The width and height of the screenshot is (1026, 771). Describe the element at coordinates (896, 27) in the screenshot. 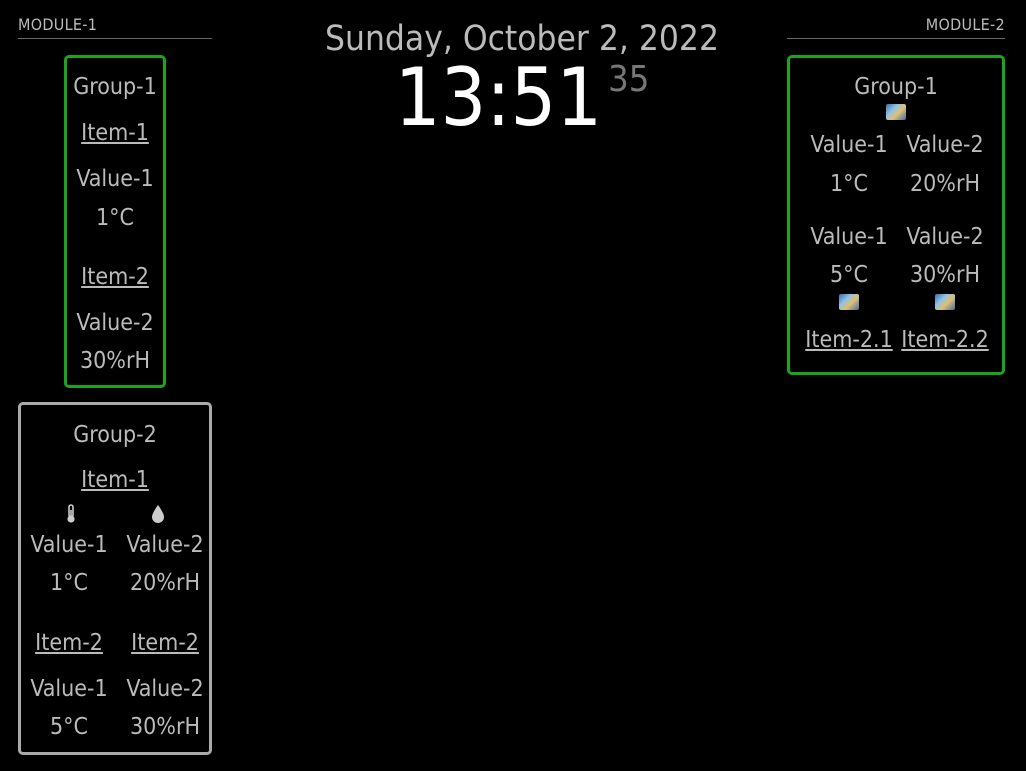

I see `module-2-header: MODULE-2` at that location.